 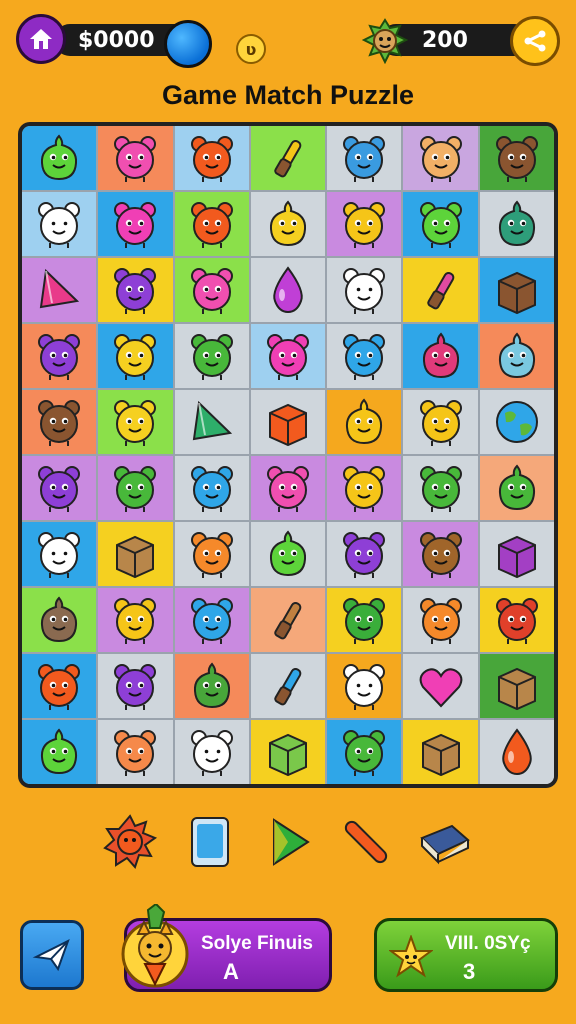 I want to click on hint-plane-button, so click(x=52, y=955).